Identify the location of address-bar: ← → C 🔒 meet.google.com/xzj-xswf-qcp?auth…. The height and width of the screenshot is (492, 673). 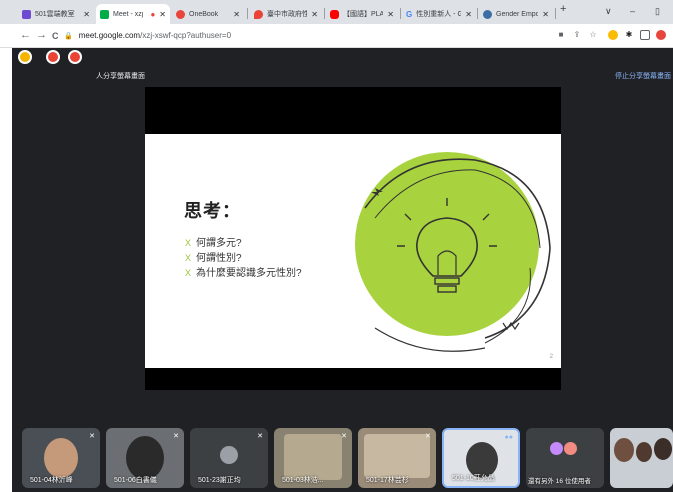
(336, 36).